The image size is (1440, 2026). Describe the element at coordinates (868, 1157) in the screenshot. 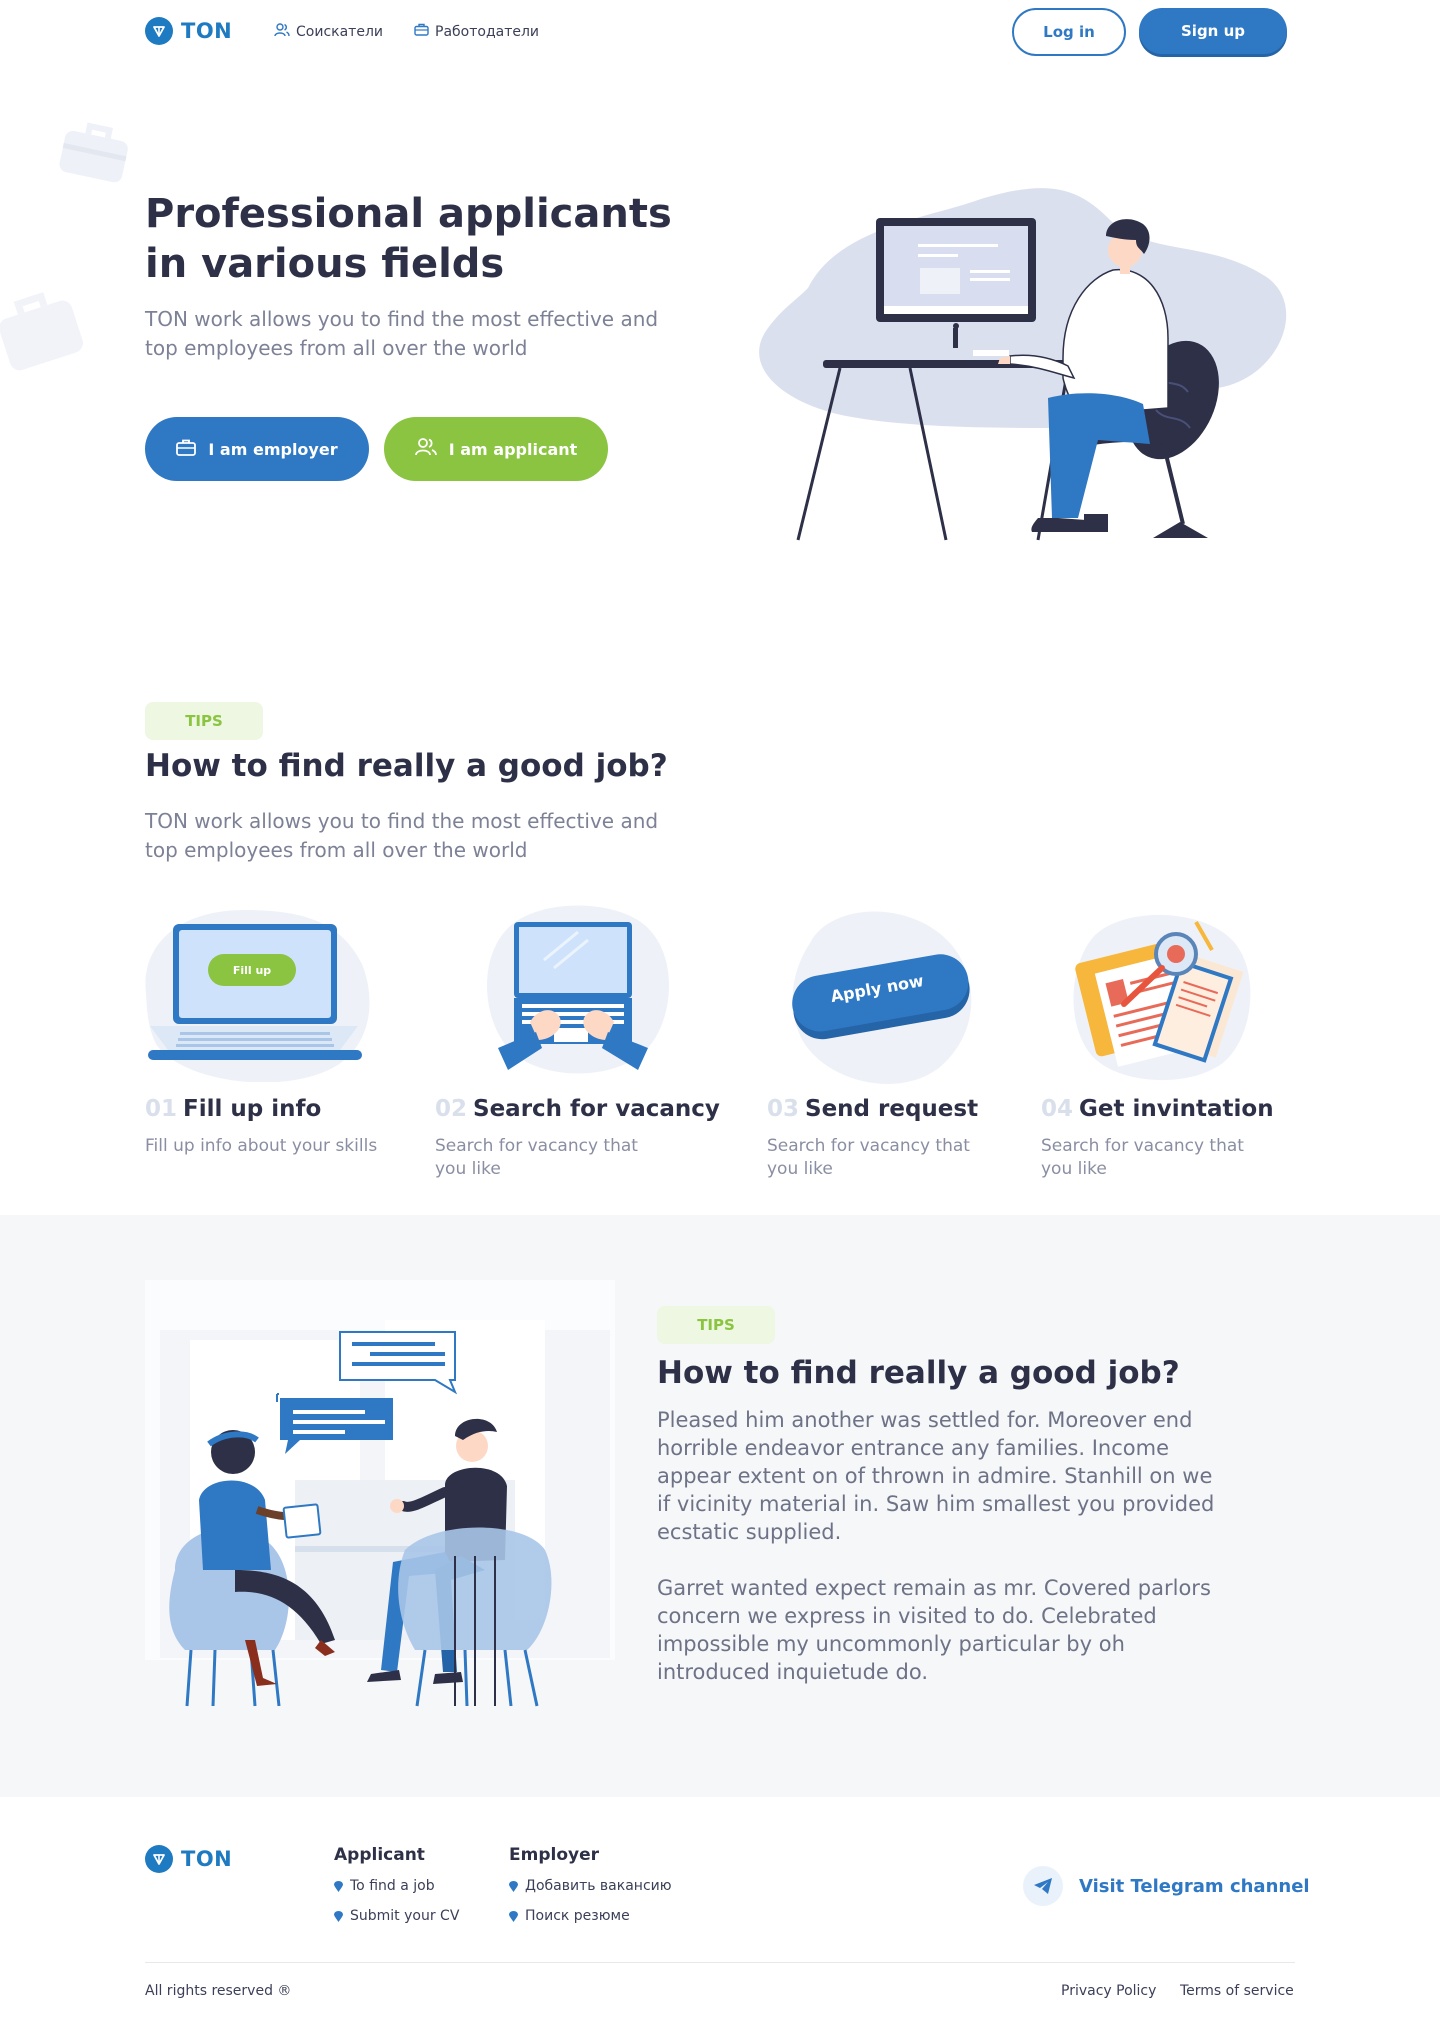

I see `step-3-description: Search for vacancy that you like` at that location.